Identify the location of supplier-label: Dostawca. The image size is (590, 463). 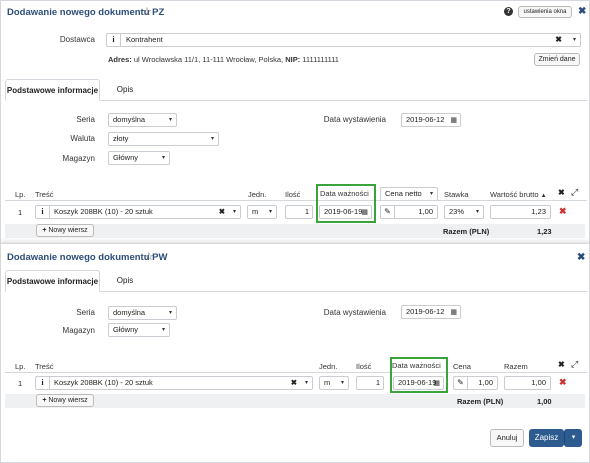
(77, 39).